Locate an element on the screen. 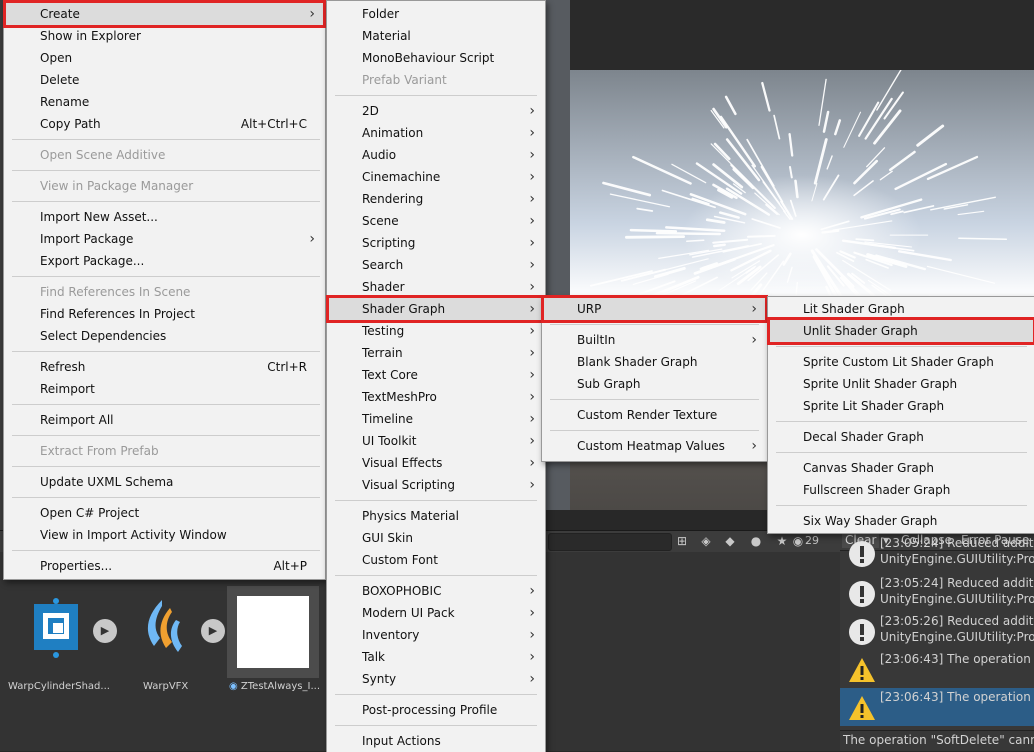 The image size is (1034, 752). menu-item-delete: Delete is located at coordinates (164, 80).